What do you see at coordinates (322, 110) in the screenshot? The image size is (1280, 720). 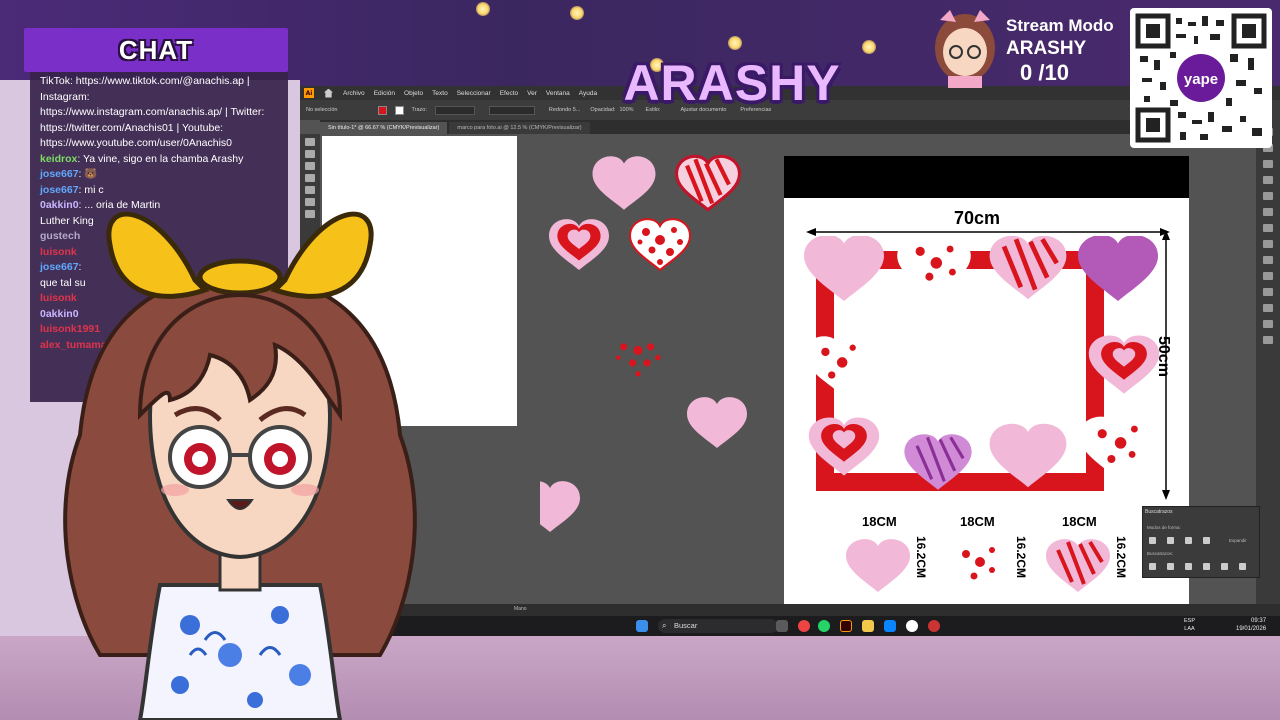 I see `selection-status: No selección` at bounding box center [322, 110].